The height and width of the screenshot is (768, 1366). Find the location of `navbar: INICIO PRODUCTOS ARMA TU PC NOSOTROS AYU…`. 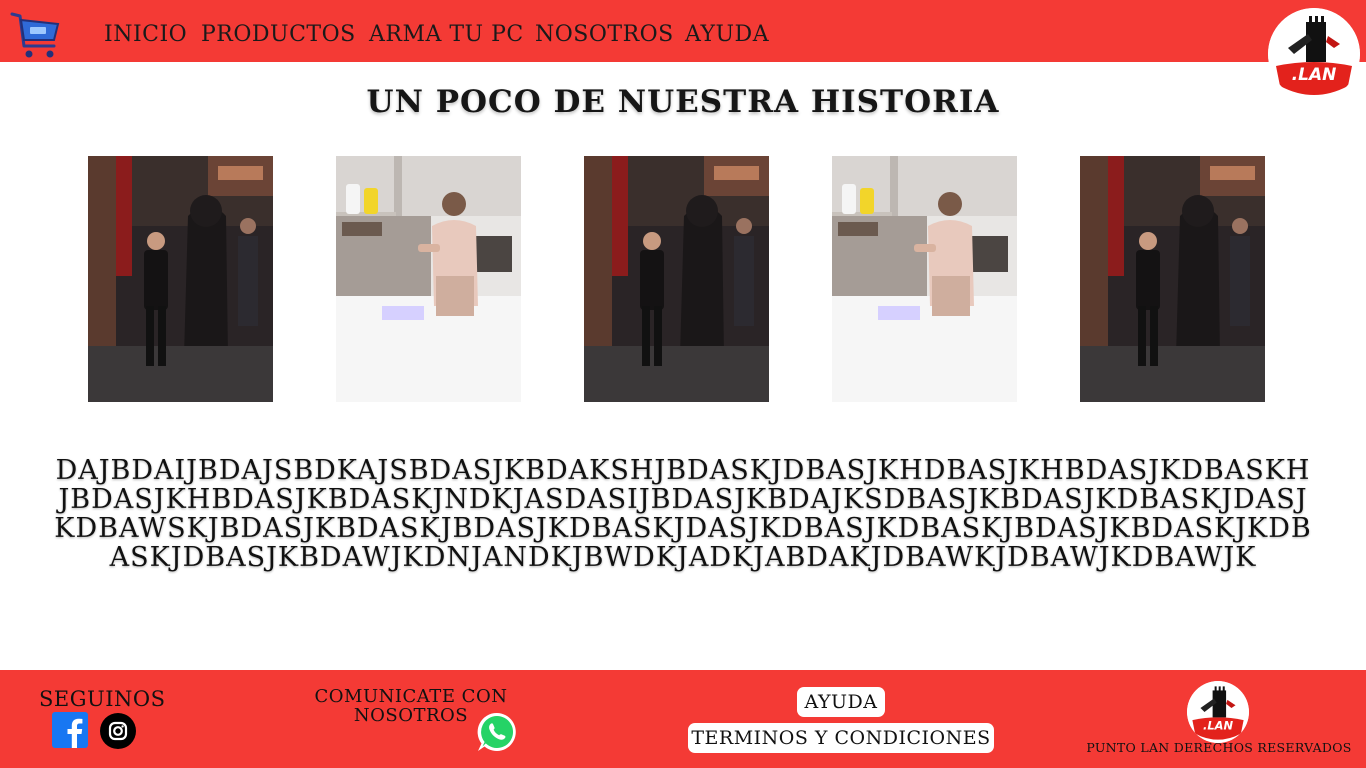

navbar: INICIO PRODUCTOS ARMA TU PC NOSOTROS AYU… is located at coordinates (683, 31).